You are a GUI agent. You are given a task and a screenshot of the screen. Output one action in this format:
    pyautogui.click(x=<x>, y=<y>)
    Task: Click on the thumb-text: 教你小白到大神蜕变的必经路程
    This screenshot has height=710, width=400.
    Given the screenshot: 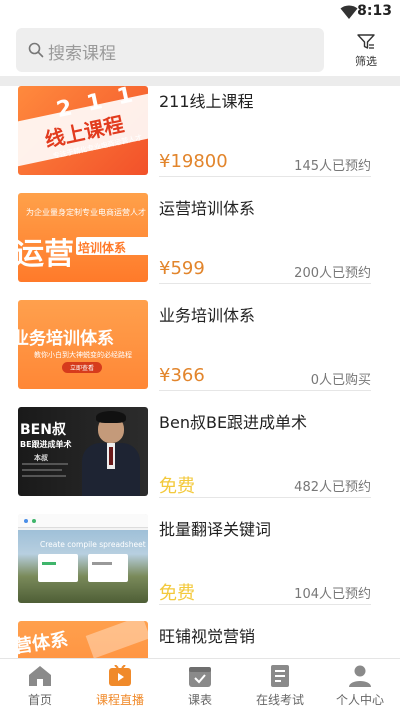 What is the action you would take?
    pyautogui.click(x=83, y=355)
    